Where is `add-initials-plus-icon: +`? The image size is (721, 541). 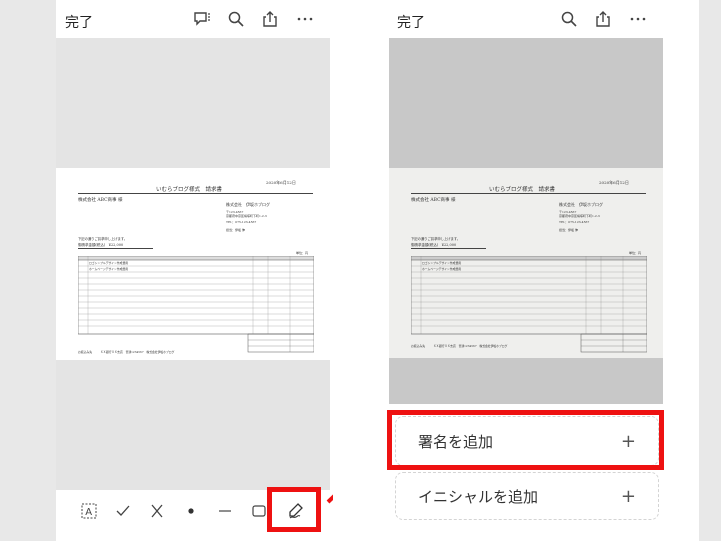 add-initials-plus-icon: + is located at coordinates (628, 496).